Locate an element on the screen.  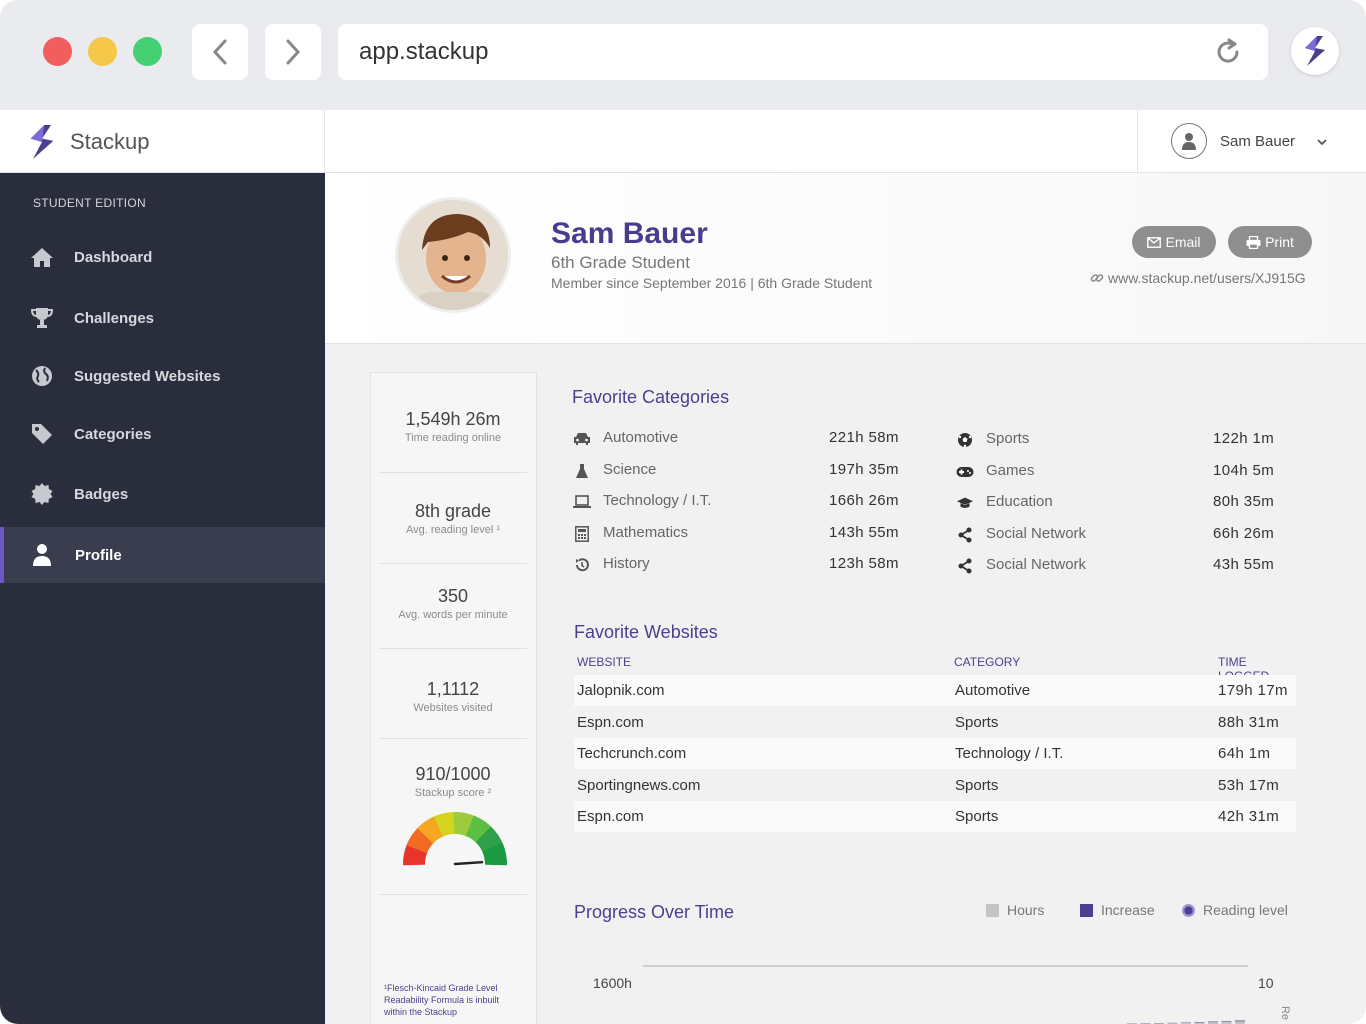
category-row: Science 197h 35m is located at coordinates (746, 471).